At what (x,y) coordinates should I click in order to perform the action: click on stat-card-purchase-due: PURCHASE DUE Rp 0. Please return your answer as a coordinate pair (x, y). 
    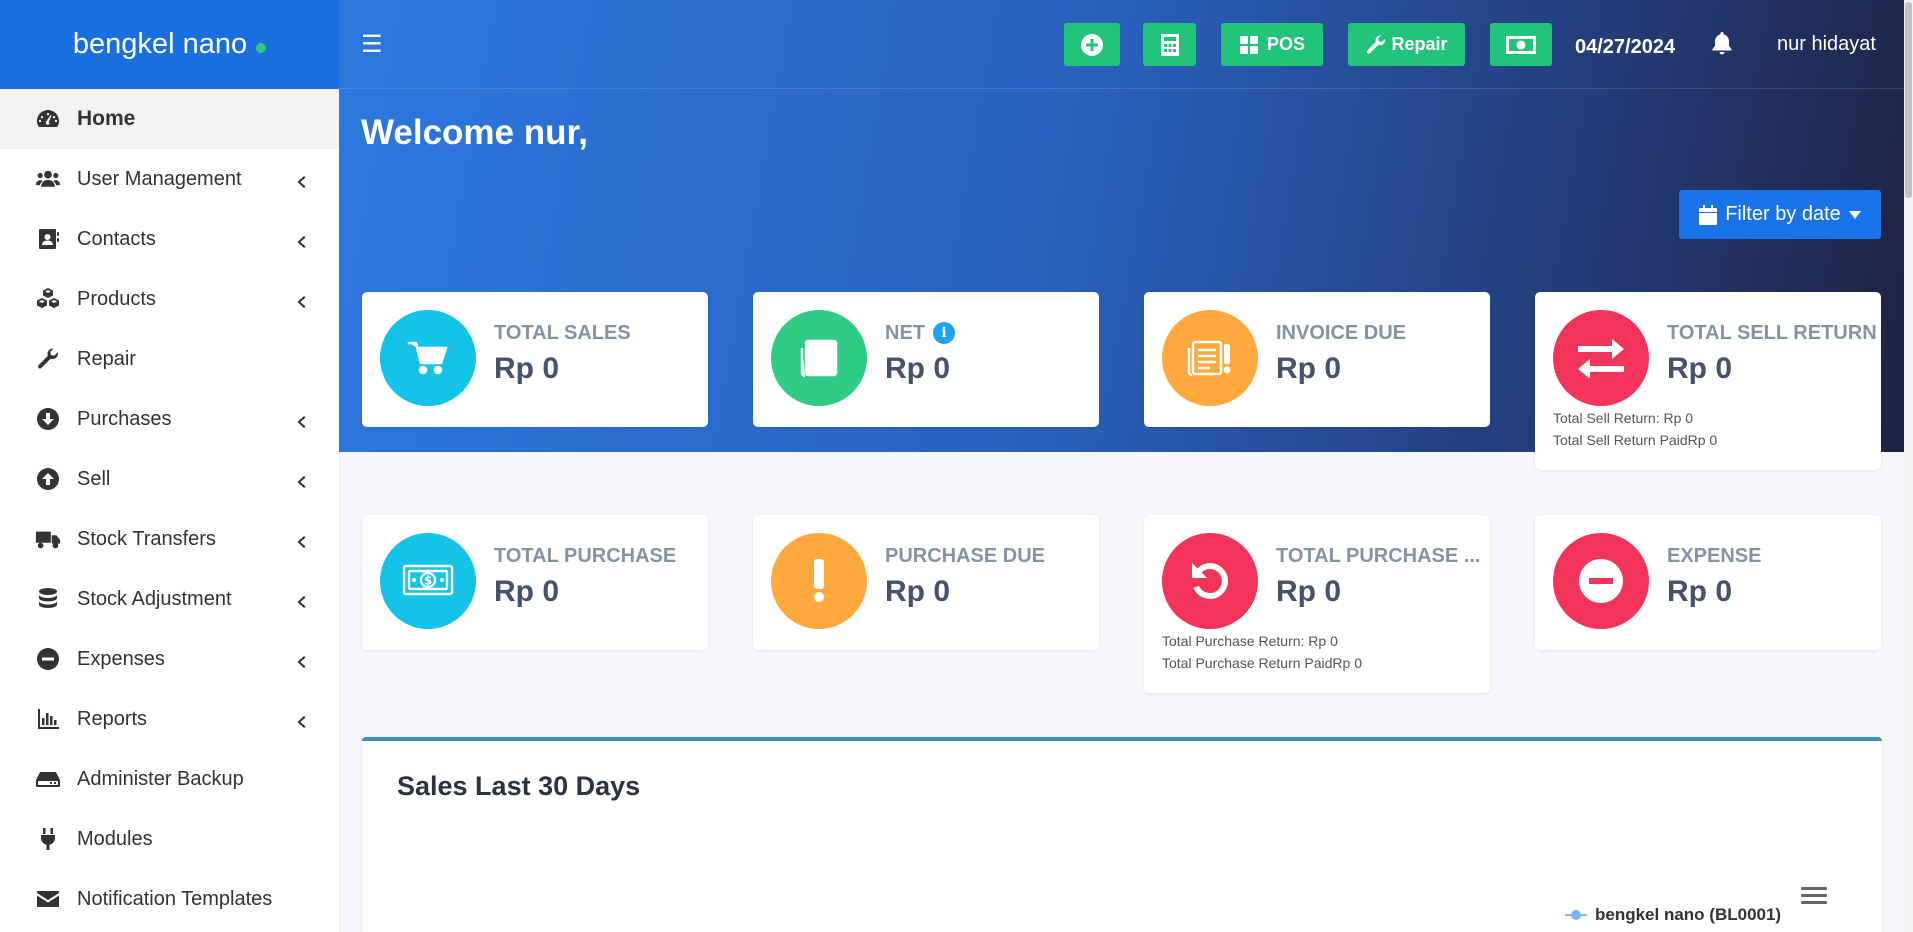
    Looking at the image, I should click on (926, 582).